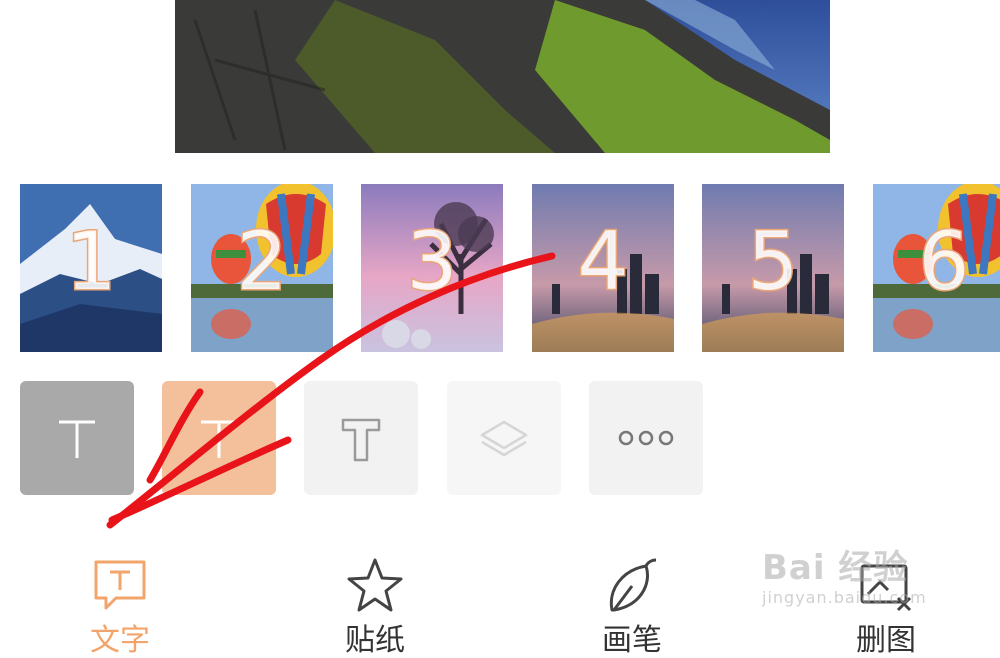 The height and width of the screenshot is (658, 1000). I want to click on star-icon, so click(375, 585).